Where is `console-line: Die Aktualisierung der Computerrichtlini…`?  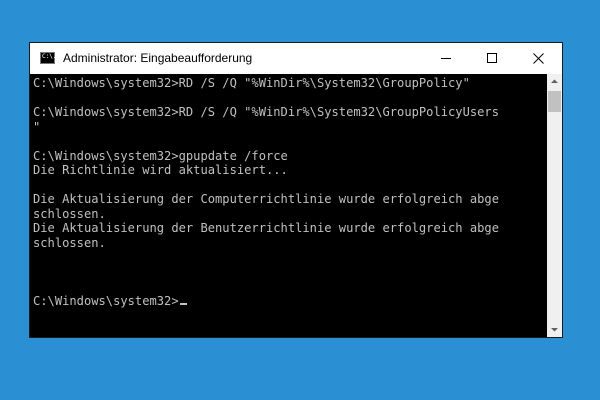 console-line: Die Aktualisierung der Computerrichtlini… is located at coordinates (266, 199).